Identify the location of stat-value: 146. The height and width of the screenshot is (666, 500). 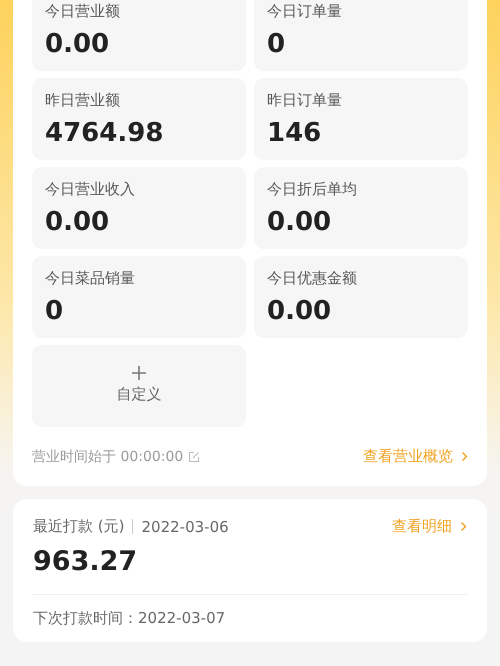
(294, 133).